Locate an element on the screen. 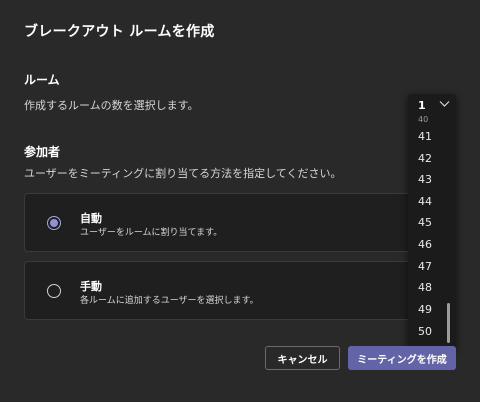 This screenshot has width=480, height=402. dropdown-scrollbar is located at coordinates (448, 323).